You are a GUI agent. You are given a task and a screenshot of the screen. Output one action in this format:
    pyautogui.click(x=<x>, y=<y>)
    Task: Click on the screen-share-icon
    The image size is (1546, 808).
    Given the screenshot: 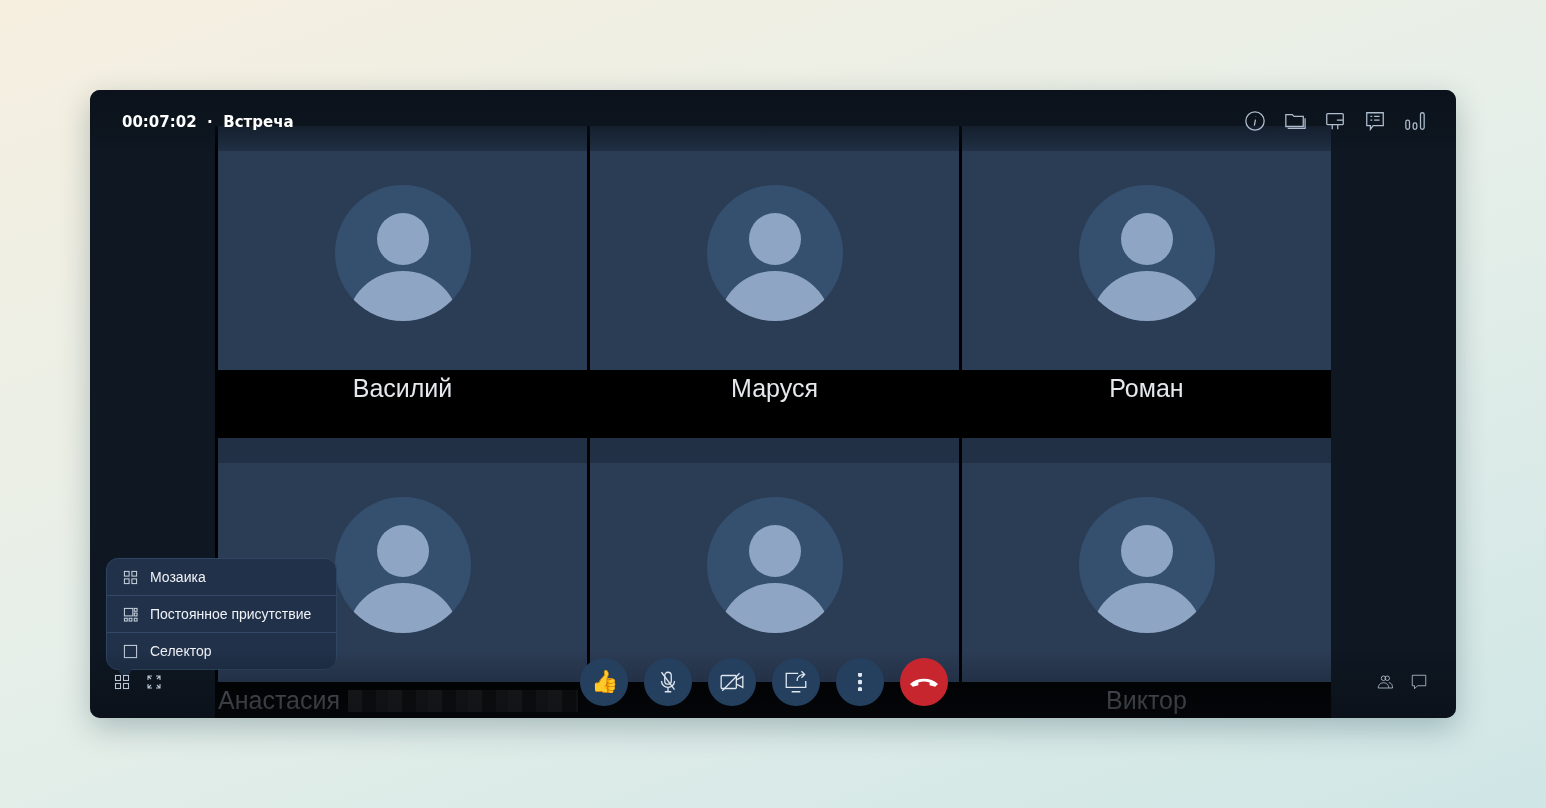 What is the action you would take?
    pyautogui.click(x=796, y=682)
    